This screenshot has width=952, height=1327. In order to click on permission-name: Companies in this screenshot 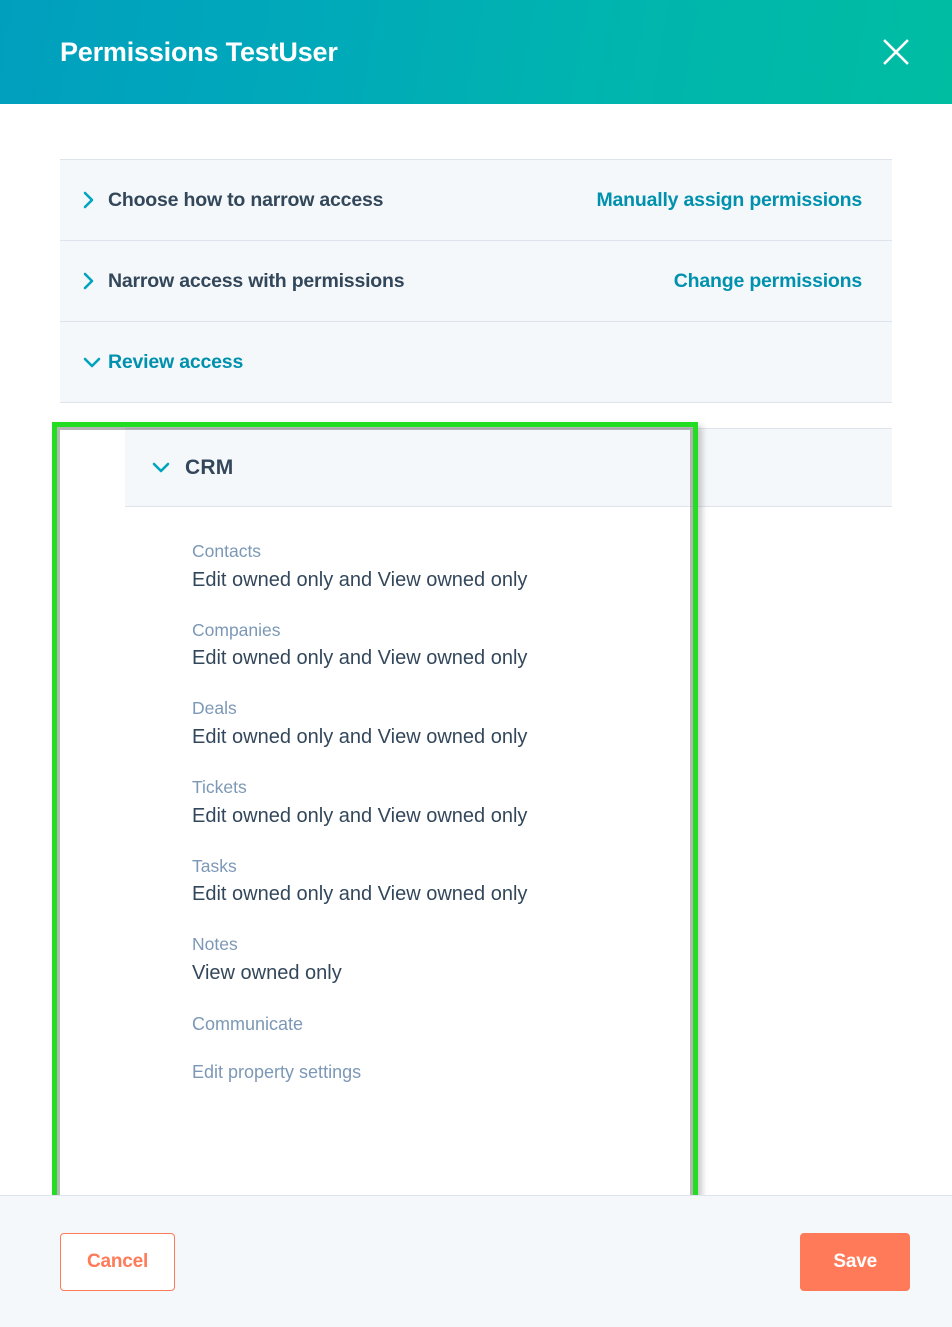, I will do `click(236, 629)`.